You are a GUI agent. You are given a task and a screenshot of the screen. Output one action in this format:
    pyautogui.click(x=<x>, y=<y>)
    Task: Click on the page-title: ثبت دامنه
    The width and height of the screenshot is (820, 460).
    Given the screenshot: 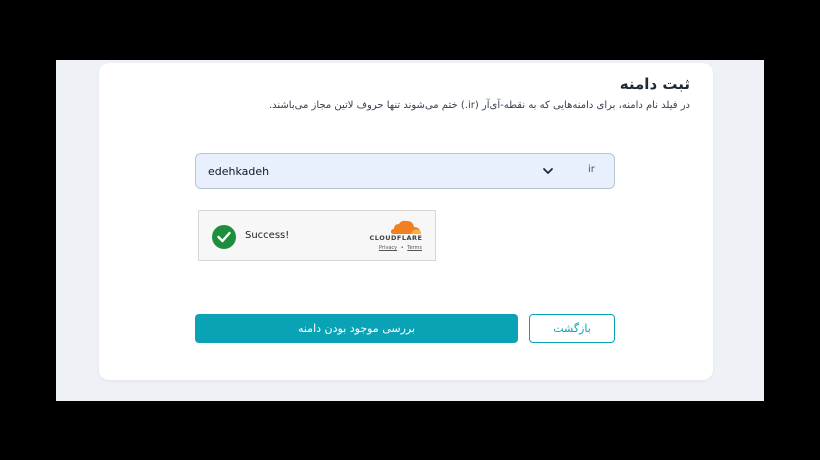 What is the action you would take?
    pyautogui.click(x=654, y=84)
    